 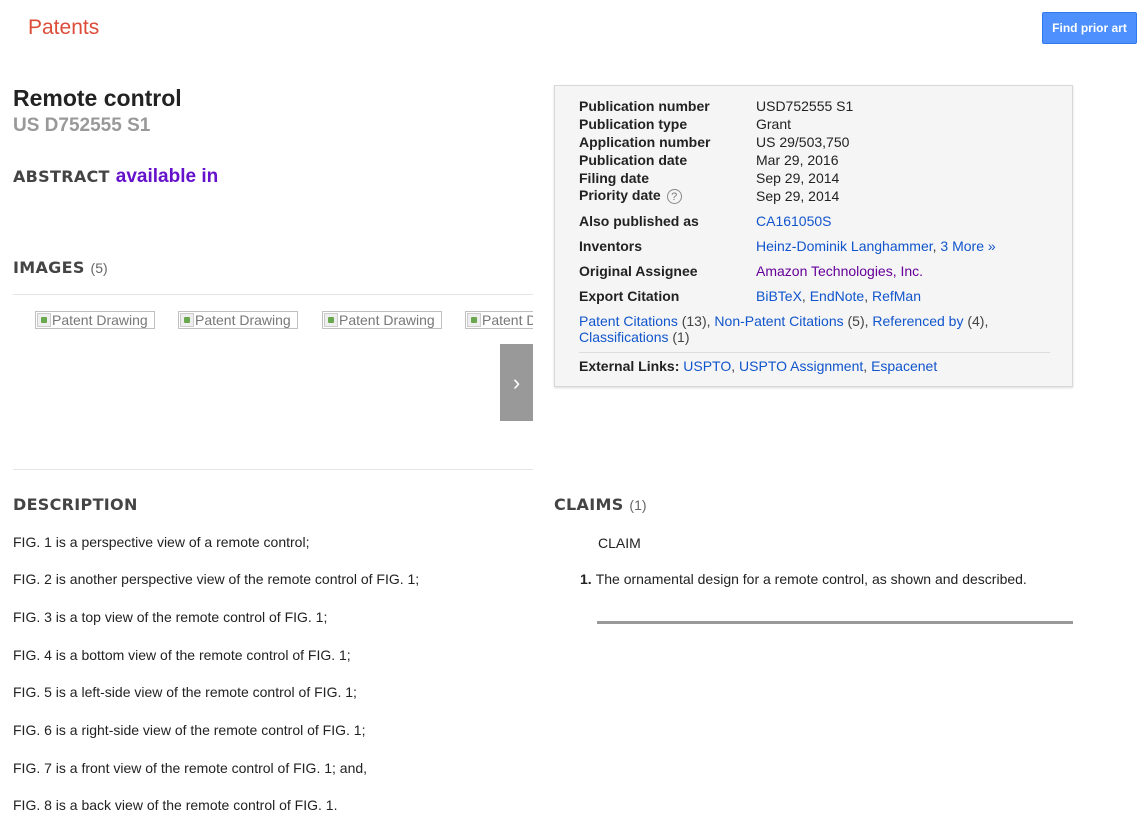 What do you see at coordinates (674, 196) in the screenshot?
I see `help-icon: ?` at bounding box center [674, 196].